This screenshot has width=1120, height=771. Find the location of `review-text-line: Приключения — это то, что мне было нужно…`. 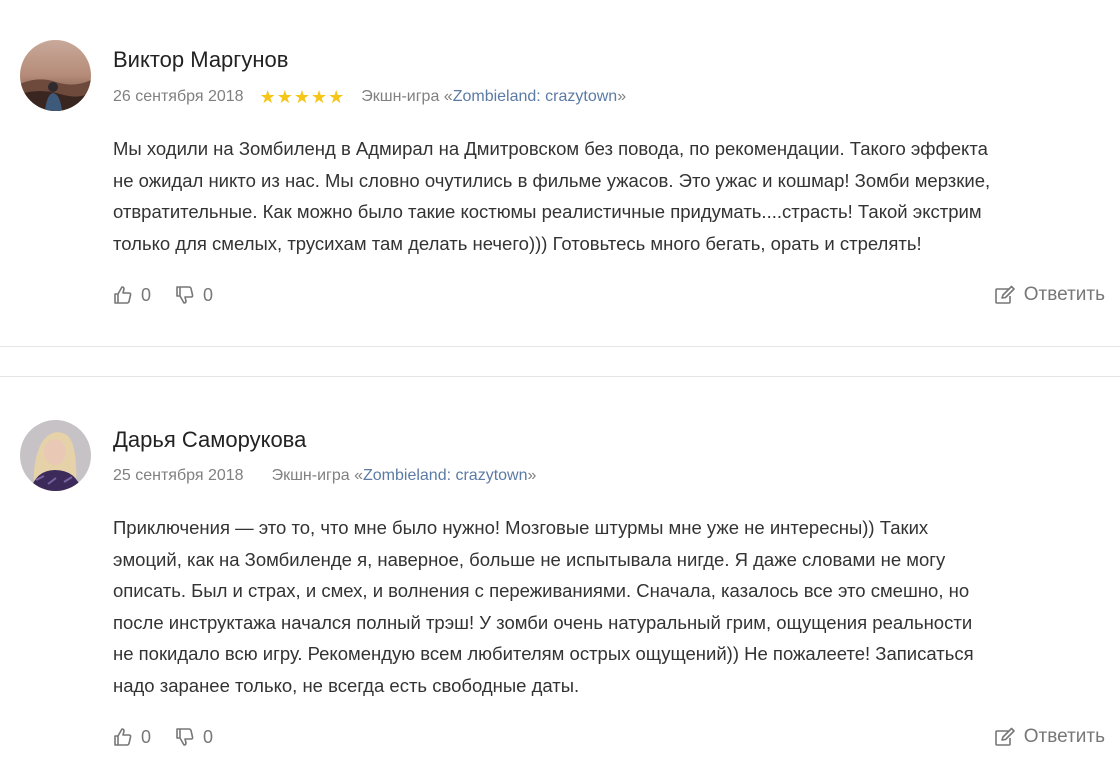

review-text-line: Приключения — это то, что мне было нужно… is located at coordinates (521, 527).